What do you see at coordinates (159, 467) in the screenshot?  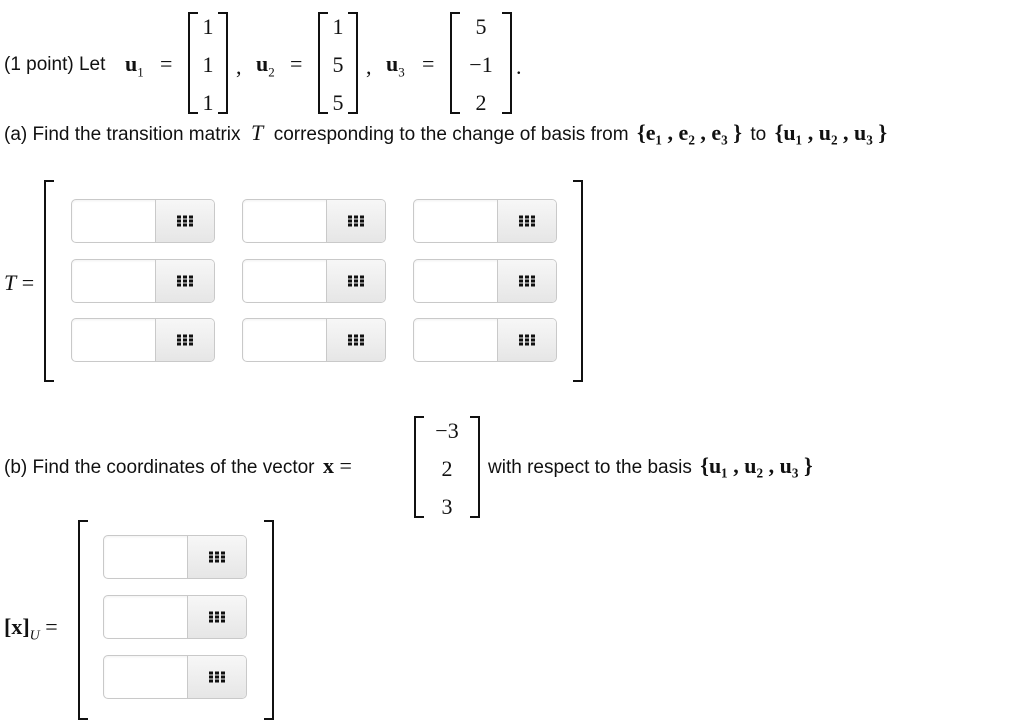 I see `part-b-text: (b) Find the coordinates of the vector` at bounding box center [159, 467].